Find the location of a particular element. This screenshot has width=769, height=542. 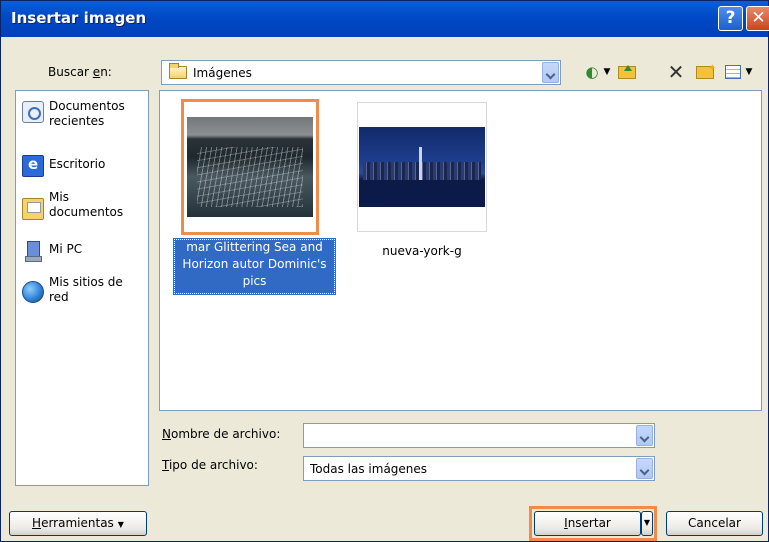

recent-documents-icon is located at coordinates (33, 112).